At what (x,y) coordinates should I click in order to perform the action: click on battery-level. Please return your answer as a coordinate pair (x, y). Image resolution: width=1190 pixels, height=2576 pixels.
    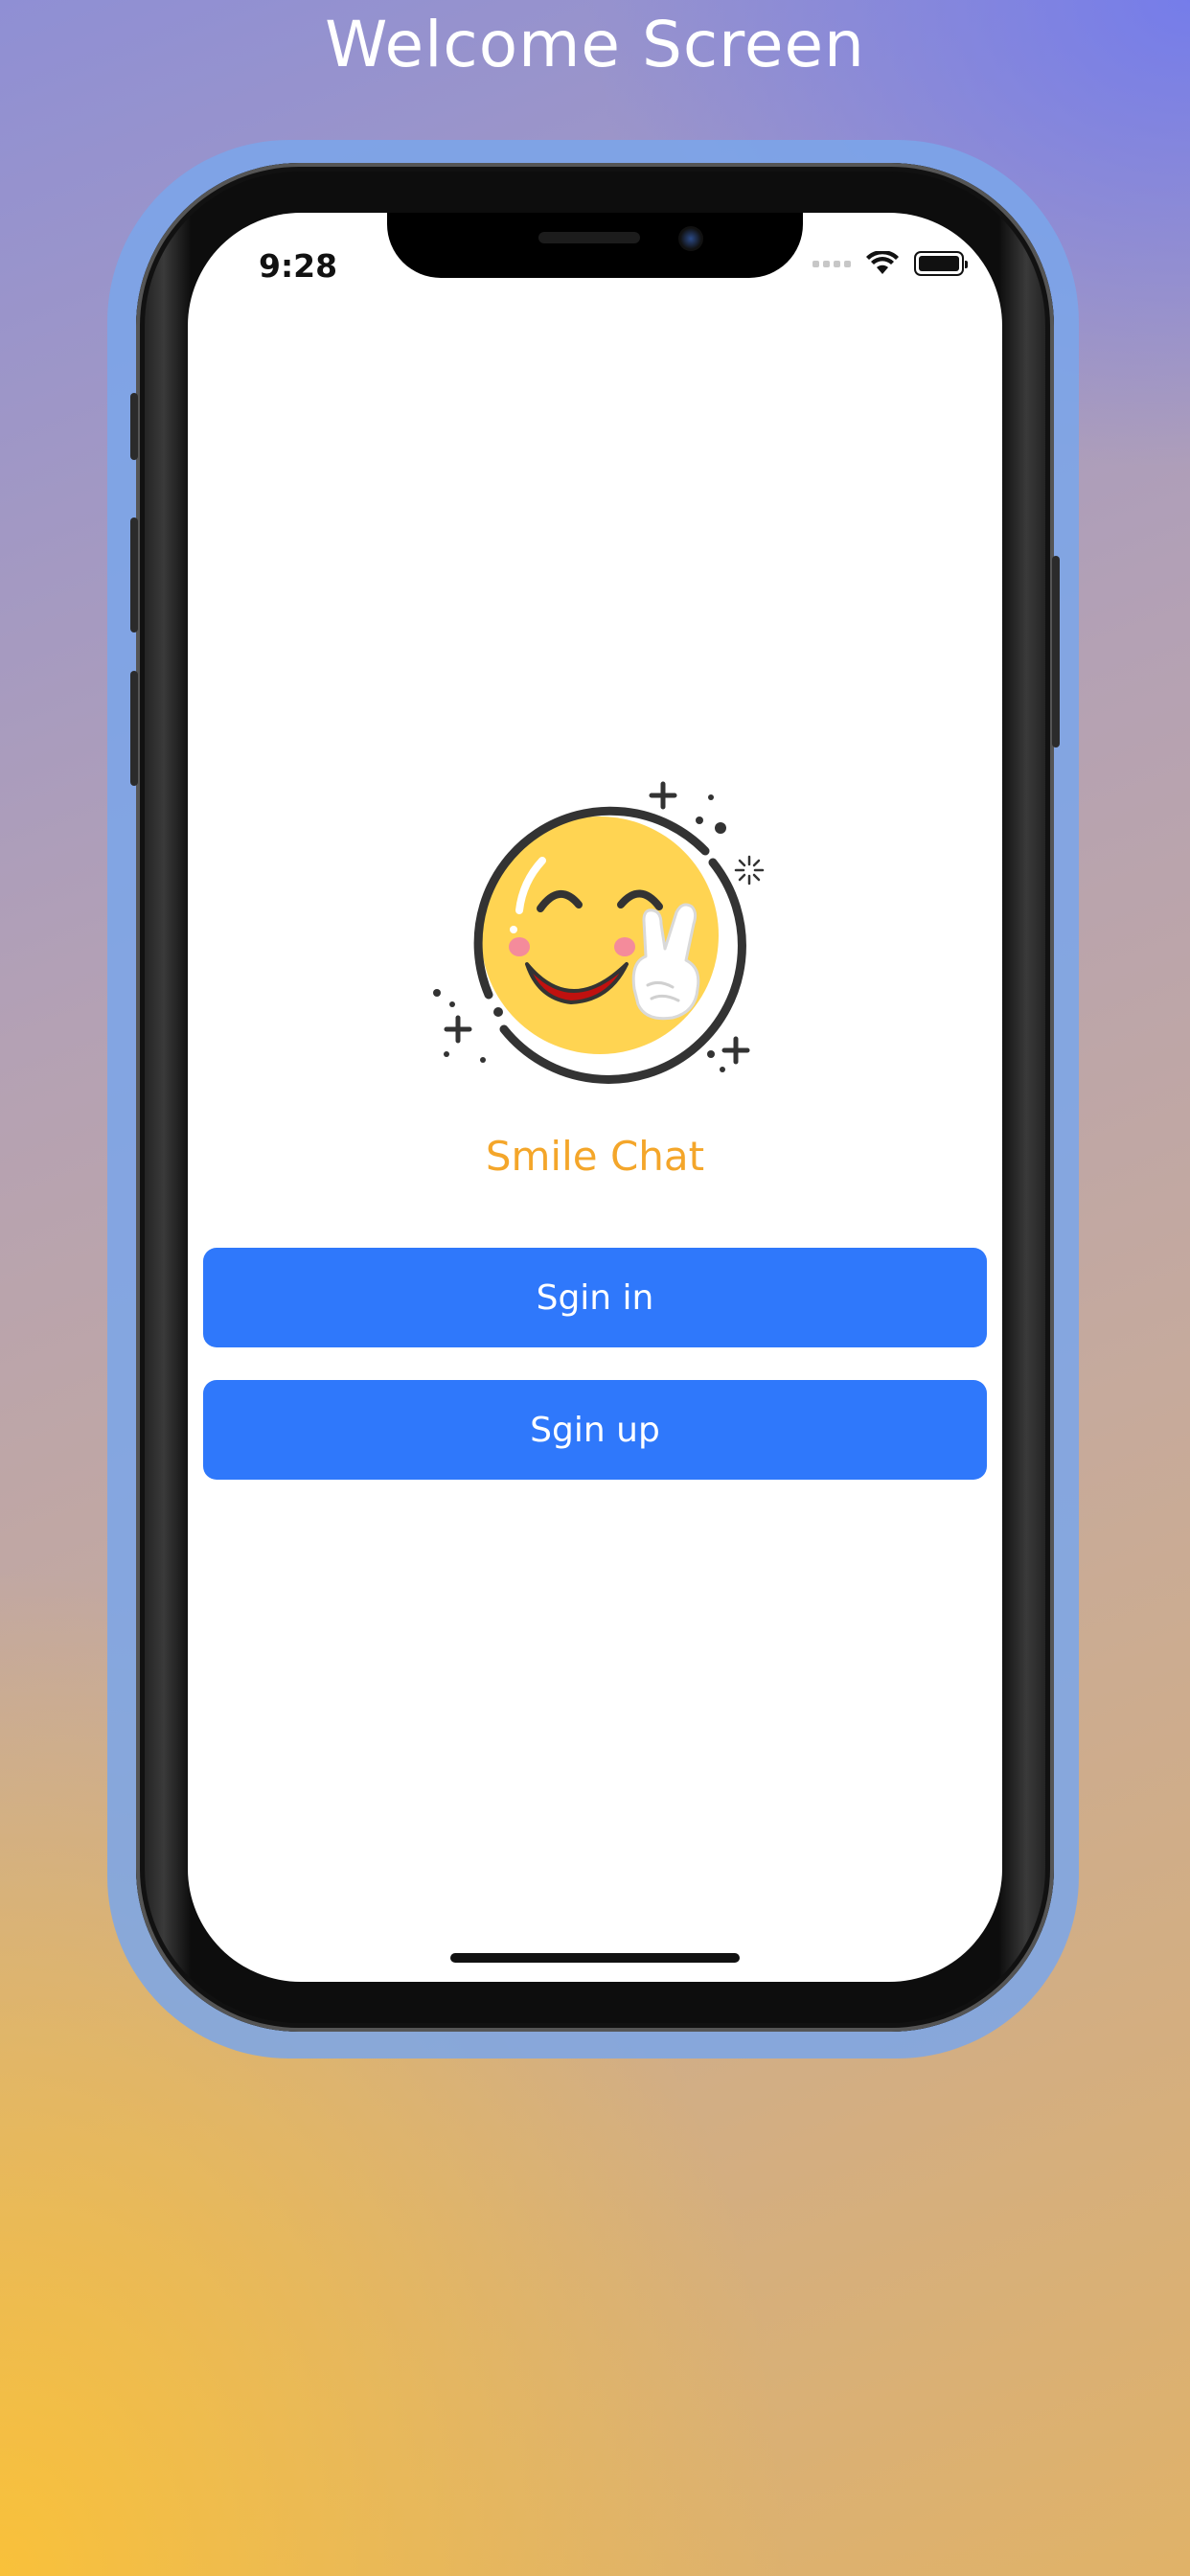
    Looking at the image, I should click on (939, 263).